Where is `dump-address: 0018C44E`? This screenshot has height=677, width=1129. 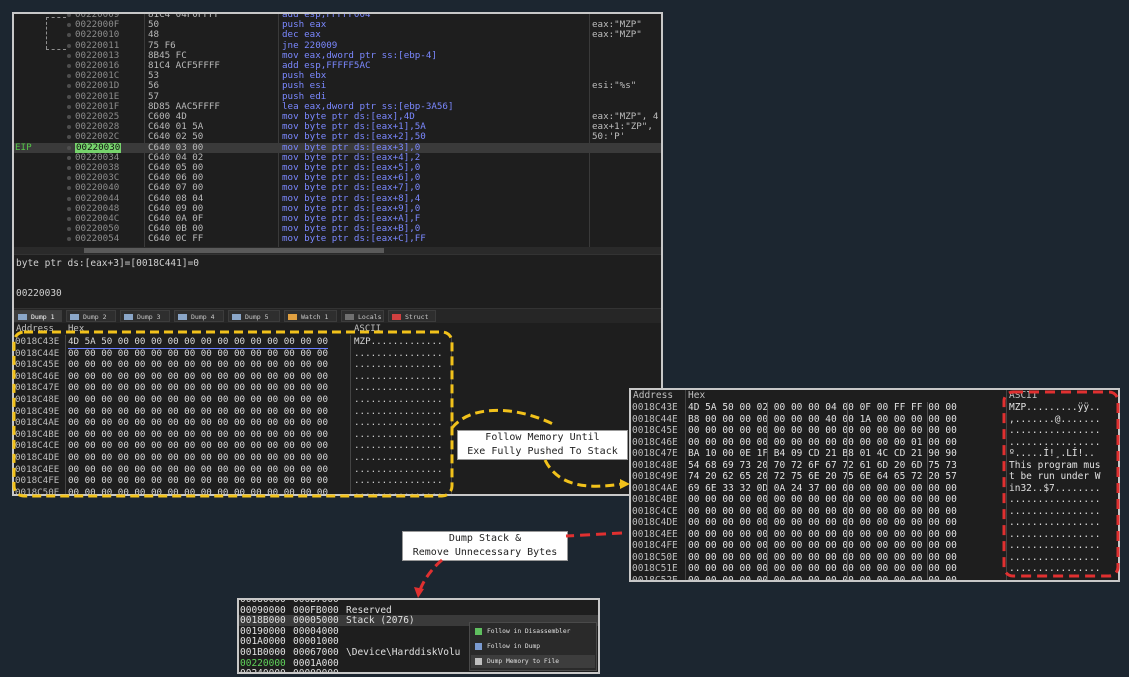 dump-address: 0018C44E is located at coordinates (655, 419).